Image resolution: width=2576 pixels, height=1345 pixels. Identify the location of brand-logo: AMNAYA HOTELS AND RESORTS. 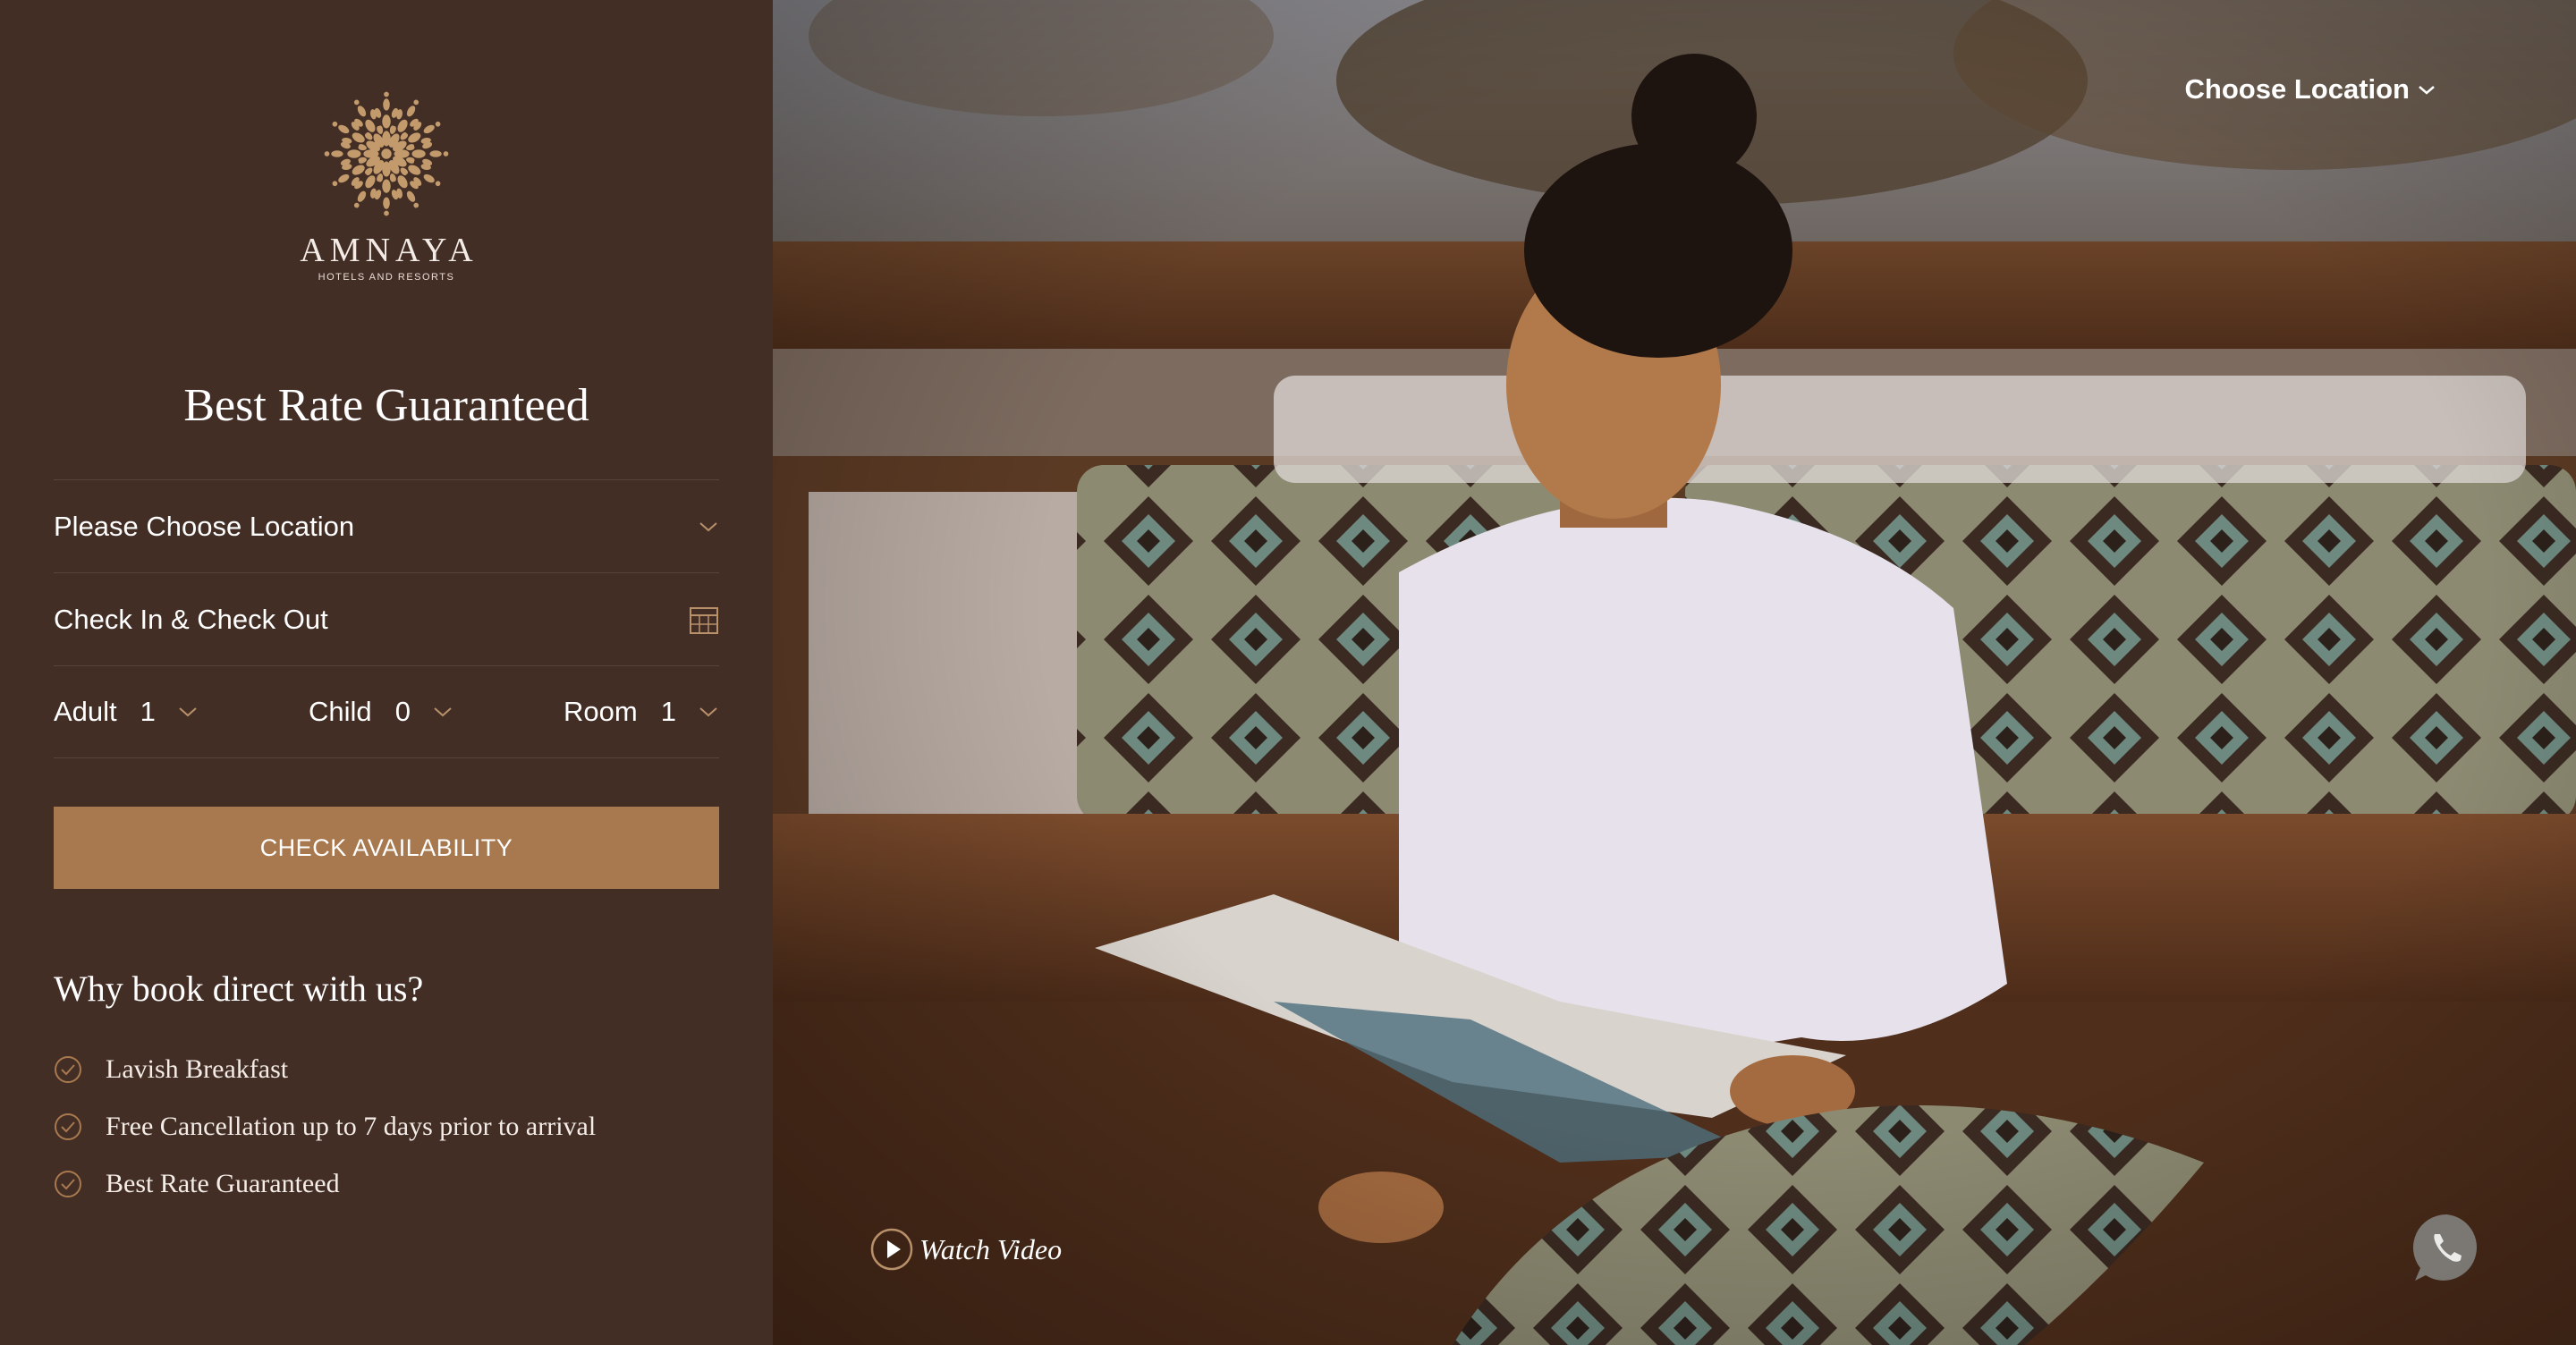
(386, 184).